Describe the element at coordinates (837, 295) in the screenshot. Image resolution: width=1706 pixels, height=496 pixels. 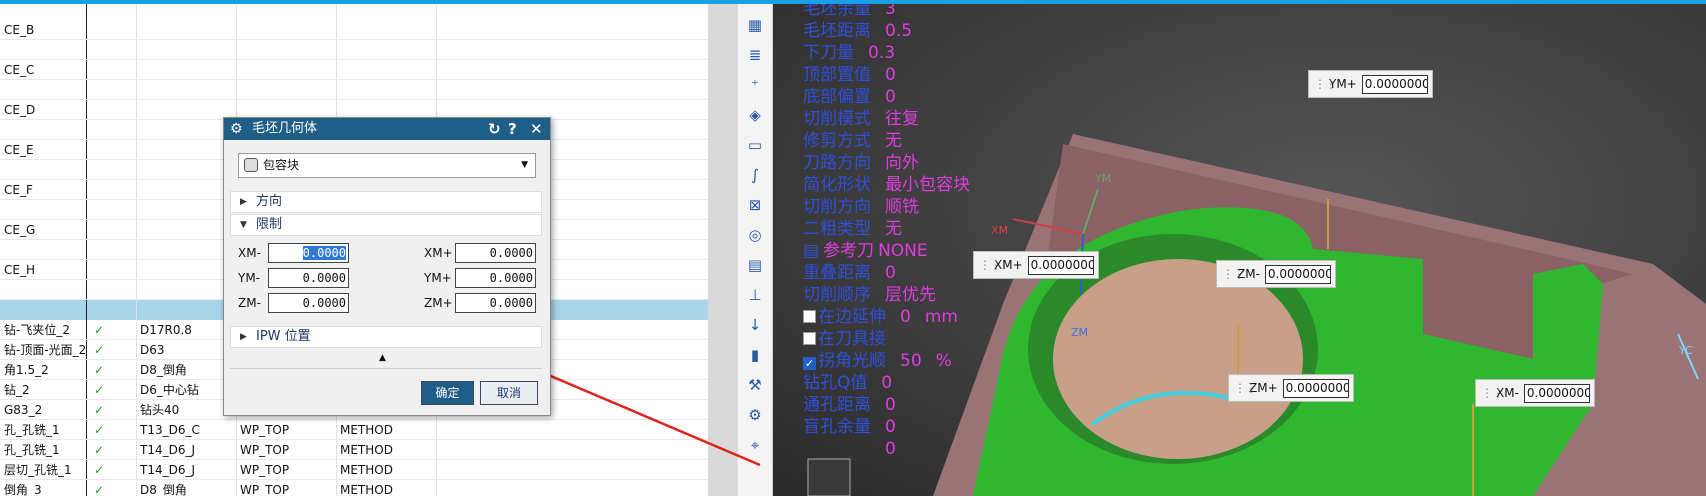
I see `overlay-key: 切削顺序` at that location.